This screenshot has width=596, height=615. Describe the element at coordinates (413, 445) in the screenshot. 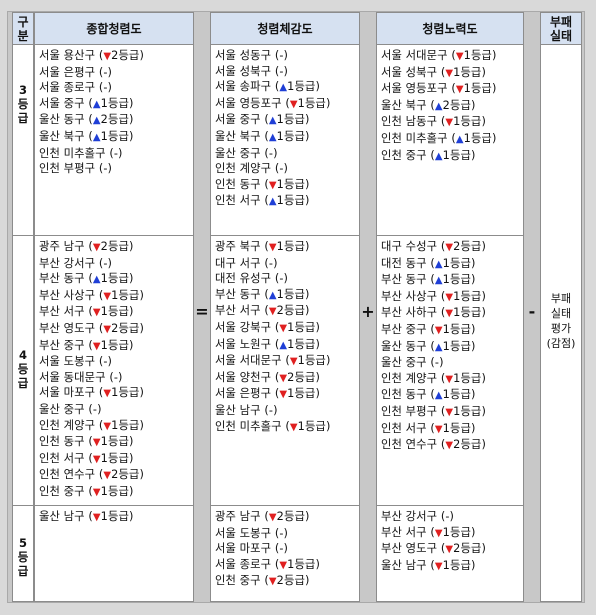

I see `region-name: 인천 연수구 (` at that location.